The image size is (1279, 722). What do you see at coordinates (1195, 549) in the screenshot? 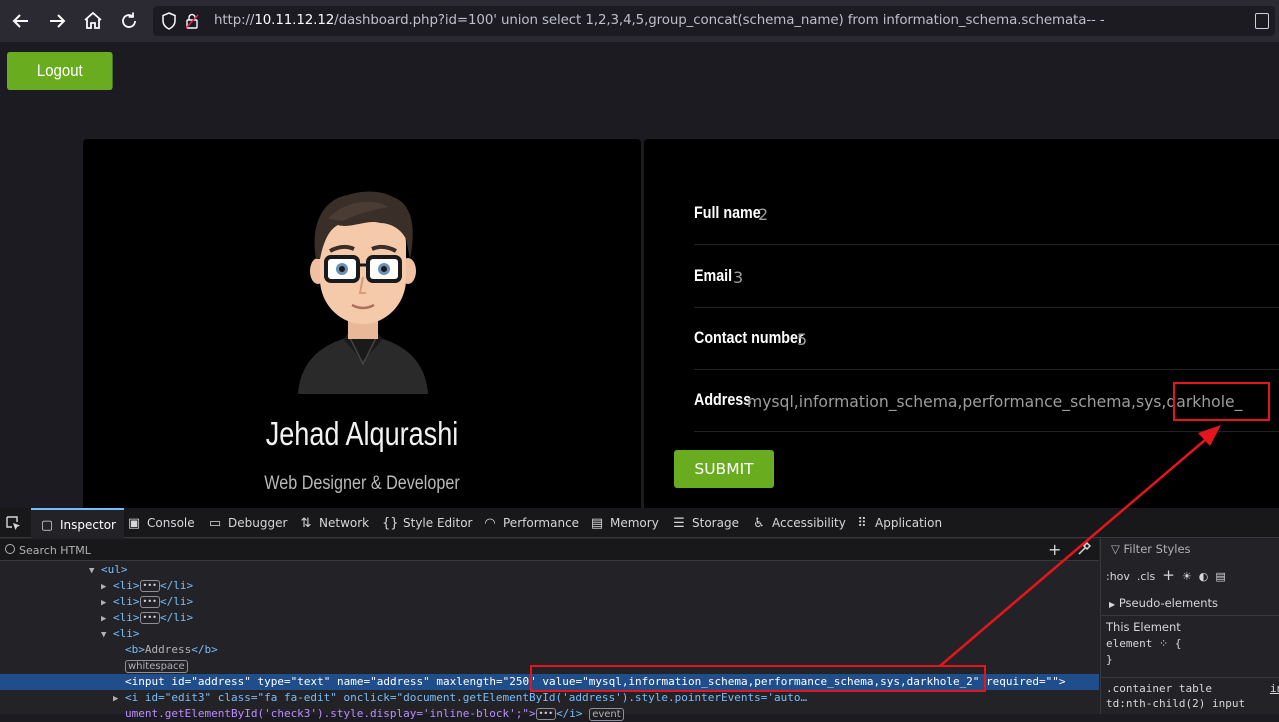
I see `filter-styles-row: ▽ Filter Styles` at bounding box center [1195, 549].